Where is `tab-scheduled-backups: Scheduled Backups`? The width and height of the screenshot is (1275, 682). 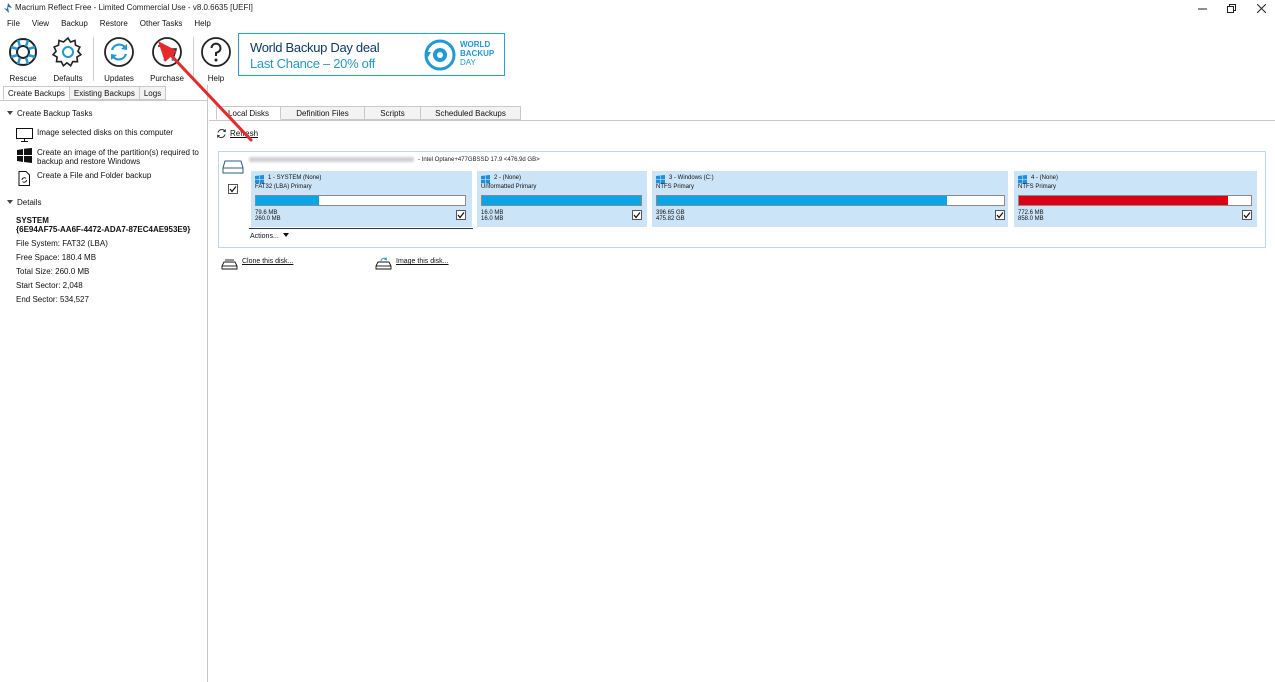
tab-scheduled-backups: Scheduled Backups is located at coordinates (471, 113).